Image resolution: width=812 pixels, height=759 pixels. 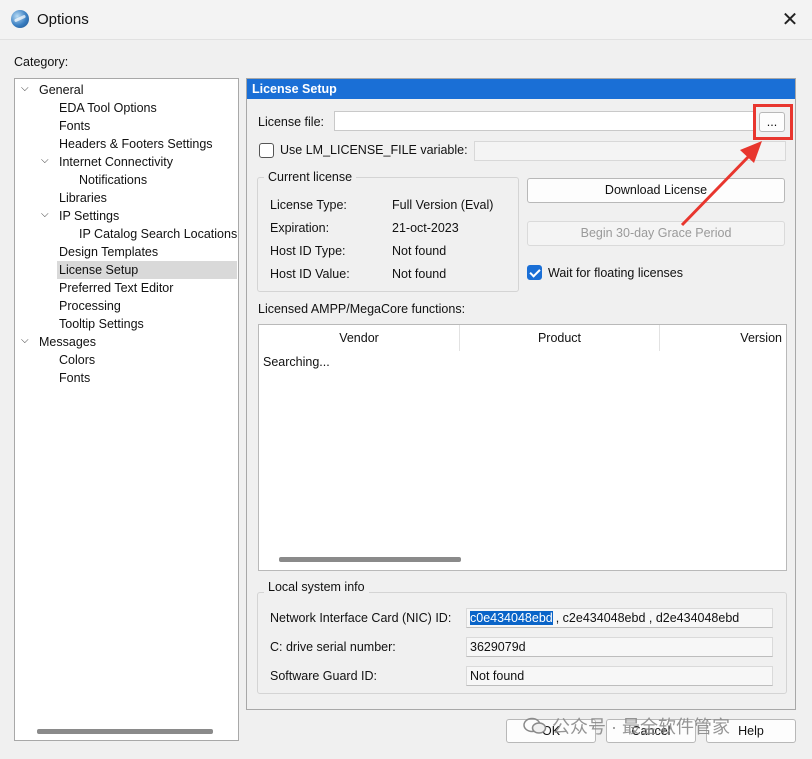 What do you see at coordinates (374, 150) in the screenshot?
I see `use-env-label: Use LM_LICENSE_FILE variable:` at bounding box center [374, 150].